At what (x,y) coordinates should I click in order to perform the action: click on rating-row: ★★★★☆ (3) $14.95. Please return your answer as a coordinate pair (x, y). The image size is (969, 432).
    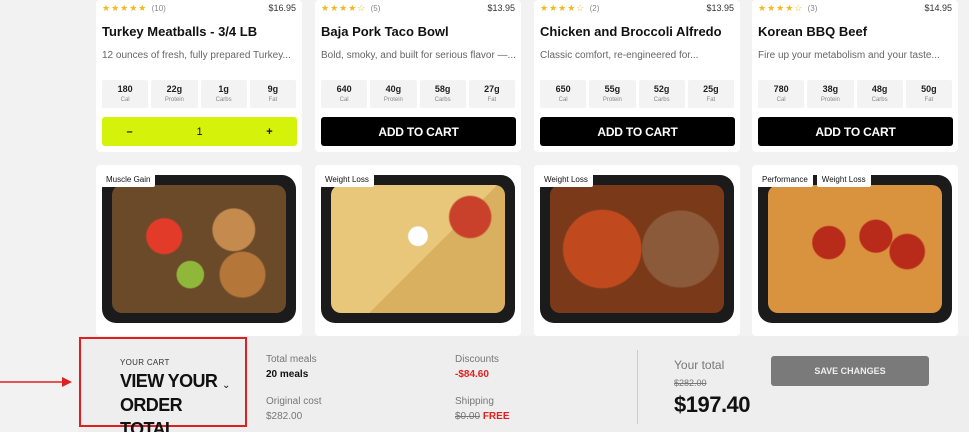
    Looking at the image, I should click on (855, 9).